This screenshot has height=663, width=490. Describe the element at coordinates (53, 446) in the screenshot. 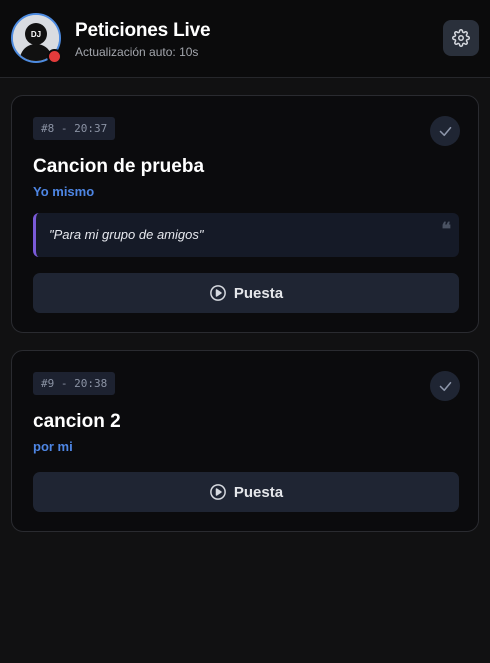

I see `requester-name: por mi` at that location.